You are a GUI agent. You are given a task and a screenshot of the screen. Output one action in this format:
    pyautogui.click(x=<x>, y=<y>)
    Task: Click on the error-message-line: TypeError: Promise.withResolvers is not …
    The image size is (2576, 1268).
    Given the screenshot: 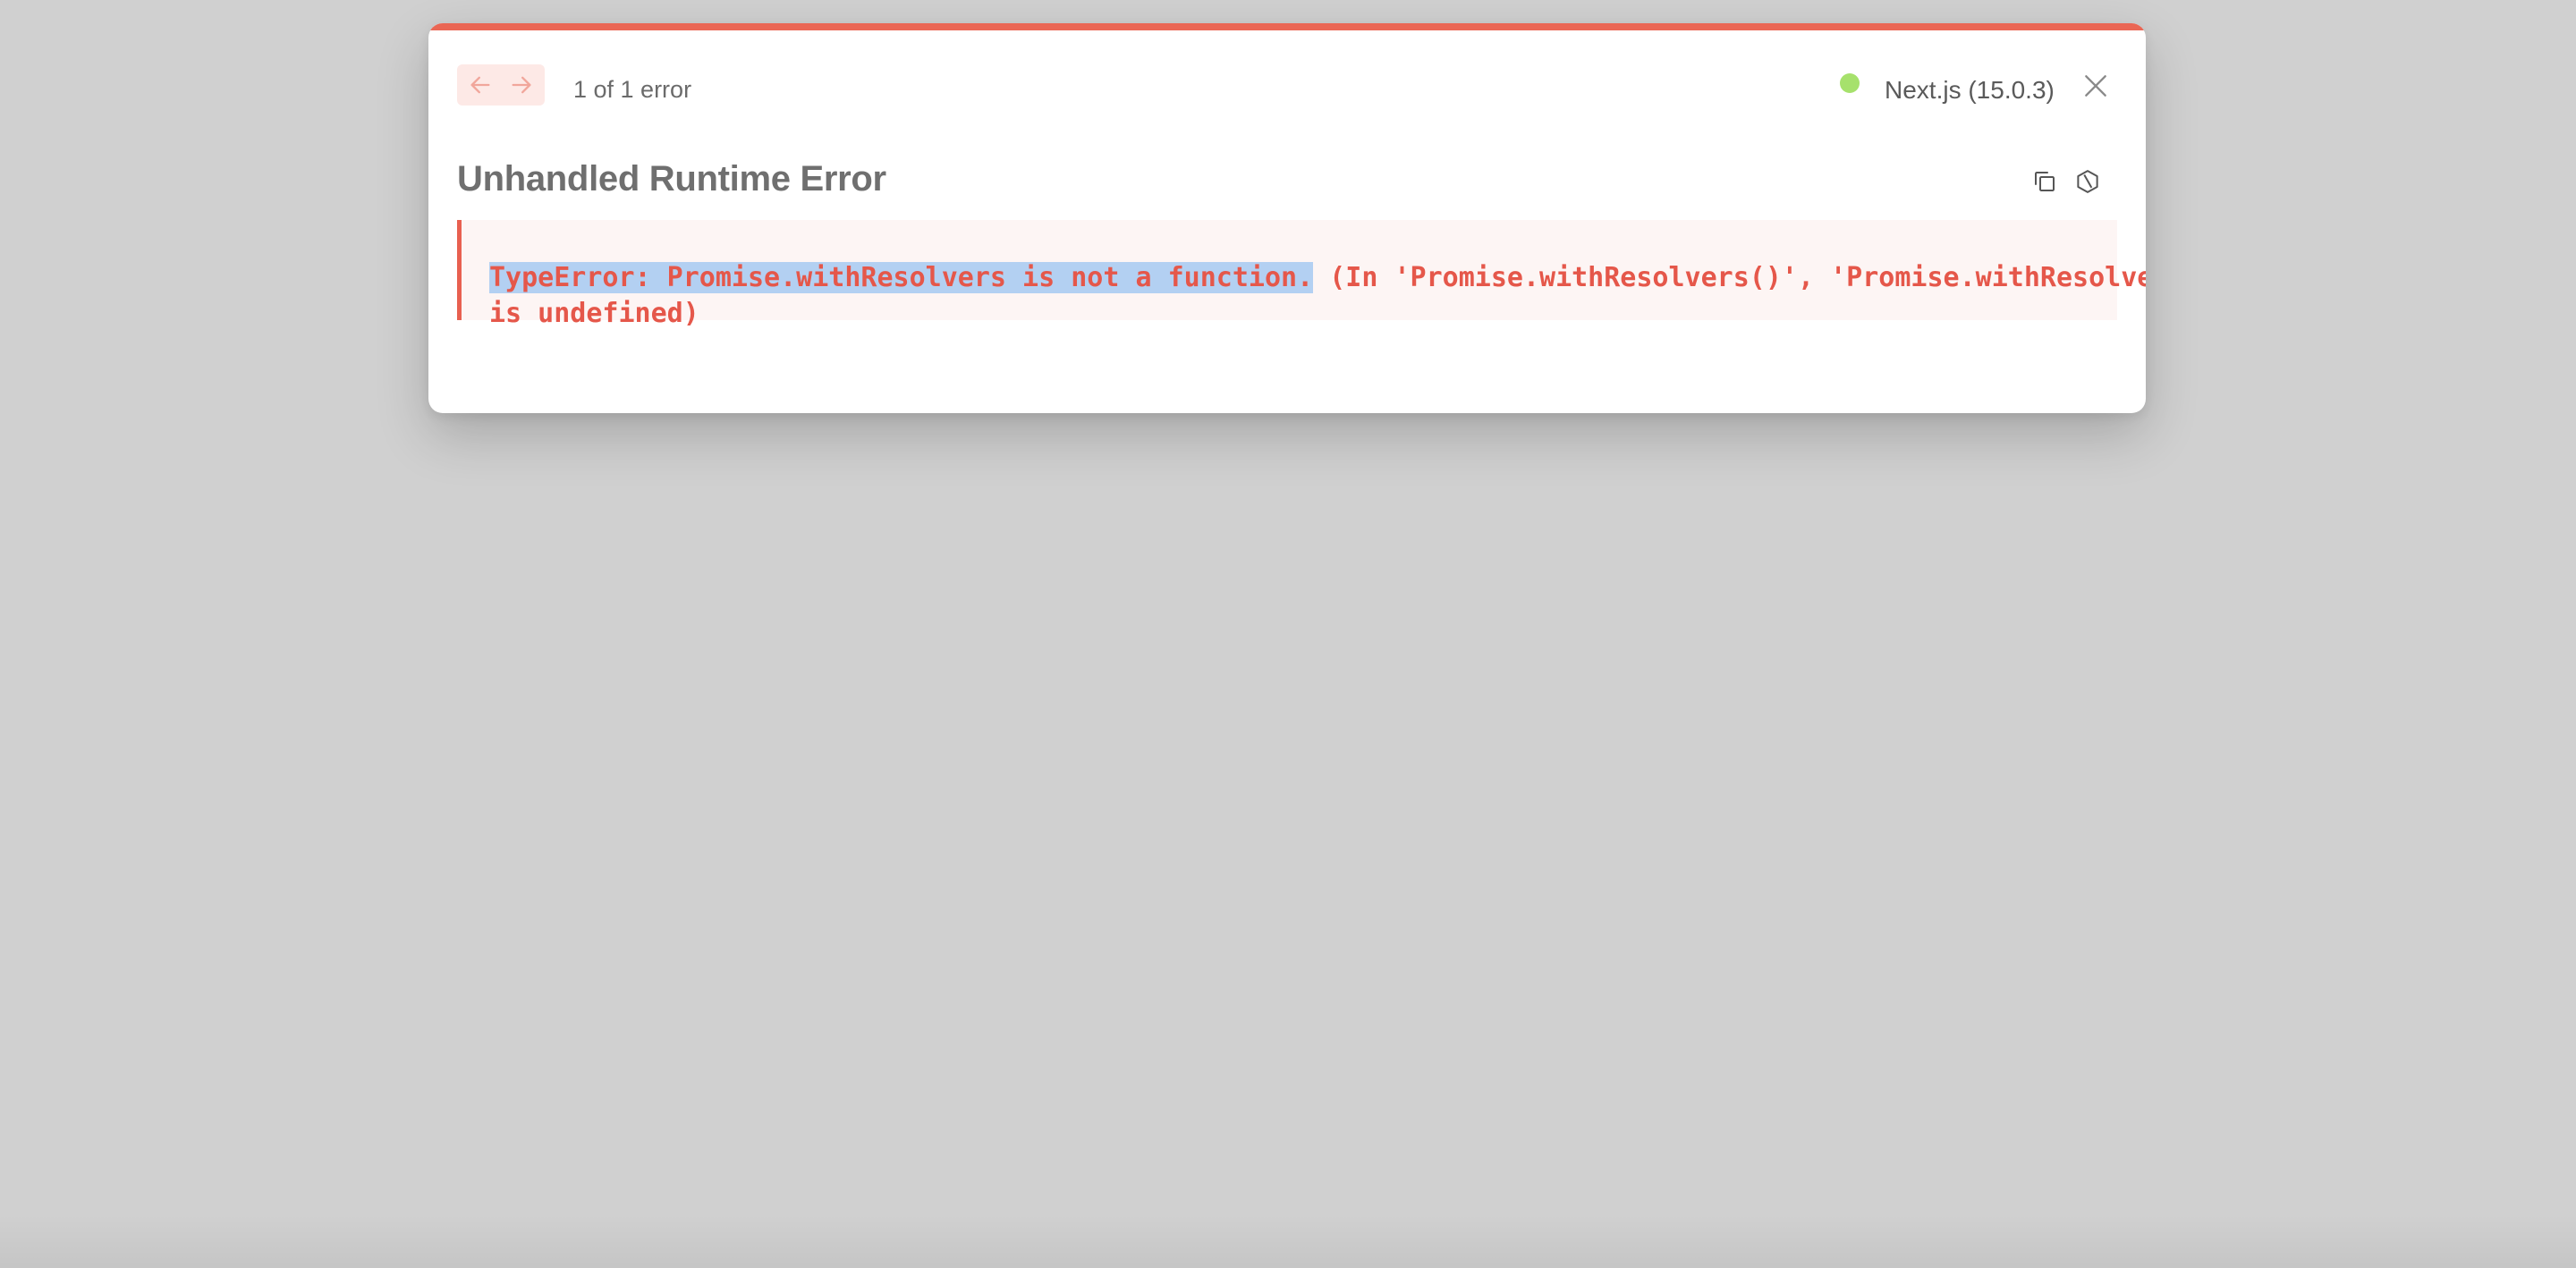 What is the action you would take?
    pyautogui.click(x=1317, y=278)
    